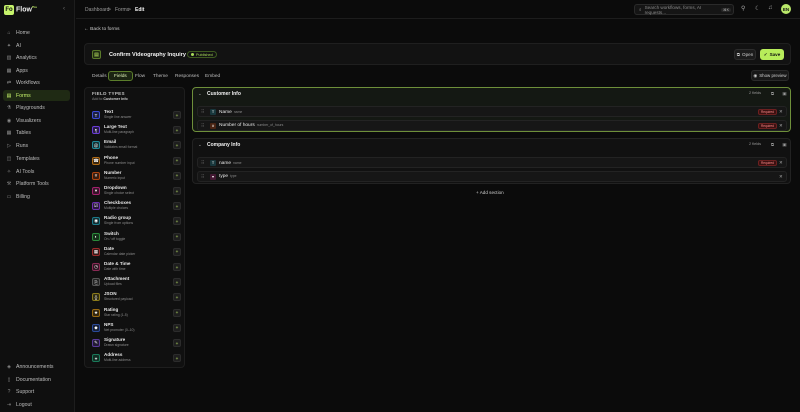 This screenshot has width=800, height=412. What do you see at coordinates (135, 206) in the screenshot?
I see `field-type-item: ☑ Checkboxes Multiple choices +` at bounding box center [135, 206].